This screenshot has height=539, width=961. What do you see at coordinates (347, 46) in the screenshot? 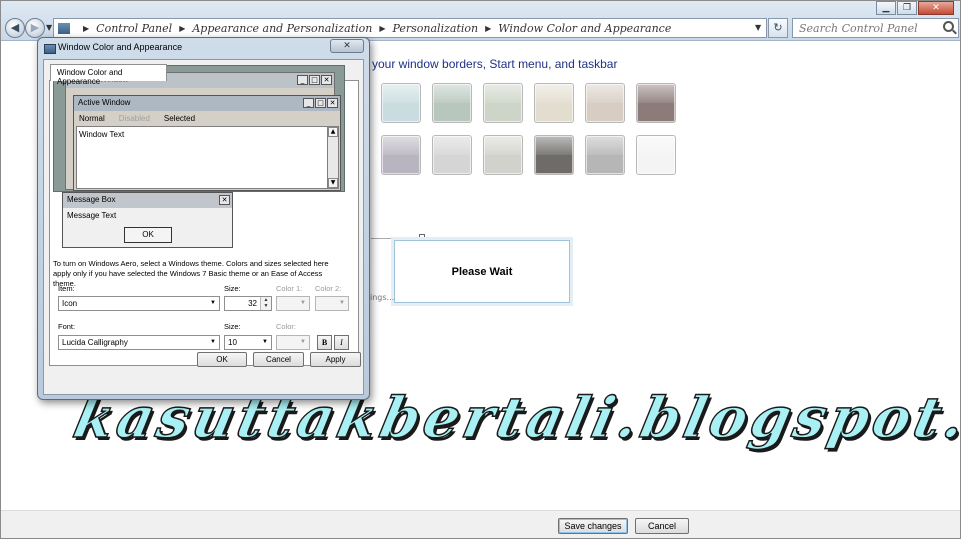
I see `dialog-close-button: ✕` at bounding box center [347, 46].